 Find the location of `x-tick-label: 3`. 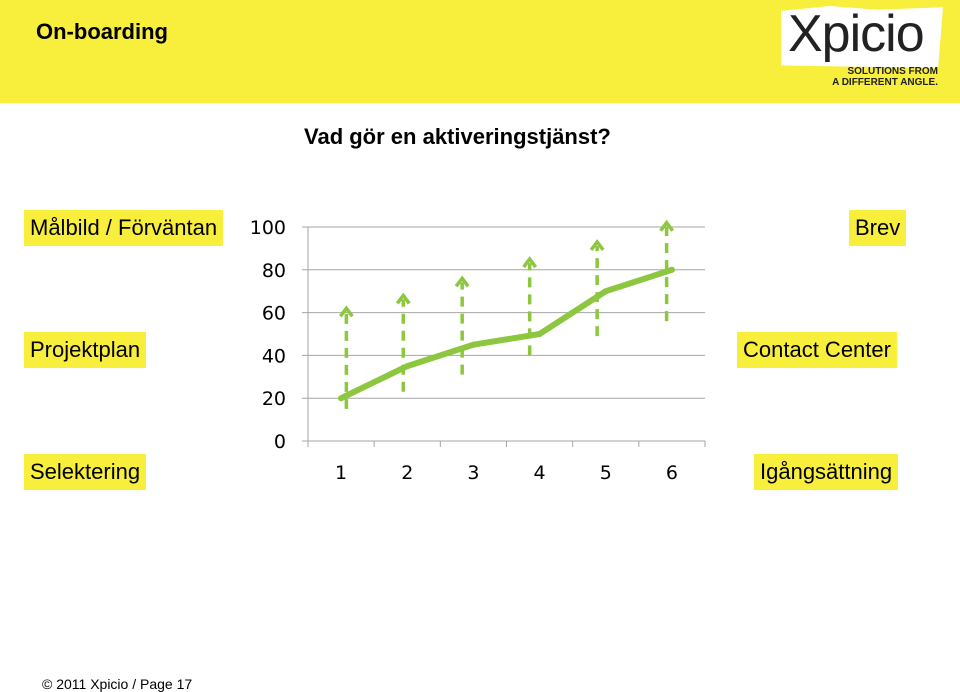

x-tick-label: 3 is located at coordinates (473, 473).